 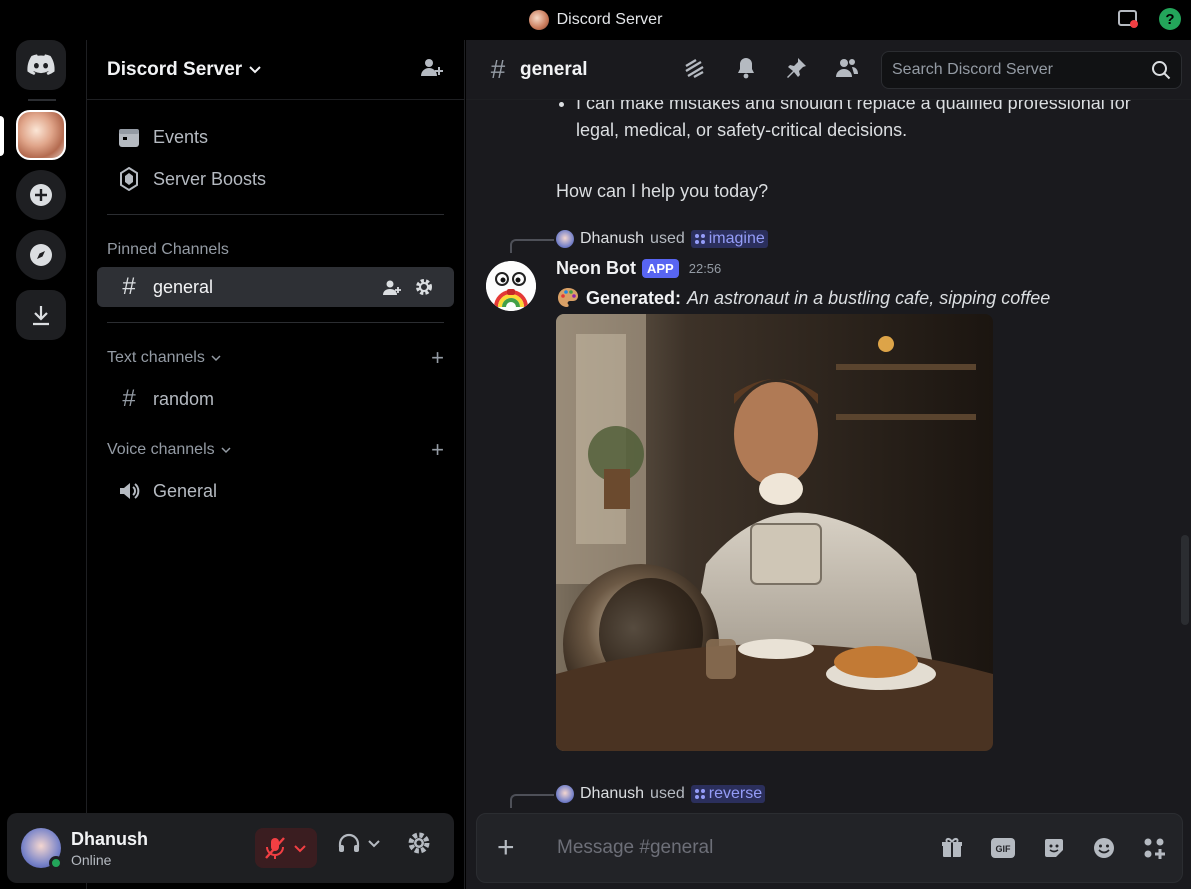 I want to click on channel-name: general, so click(x=183, y=286).